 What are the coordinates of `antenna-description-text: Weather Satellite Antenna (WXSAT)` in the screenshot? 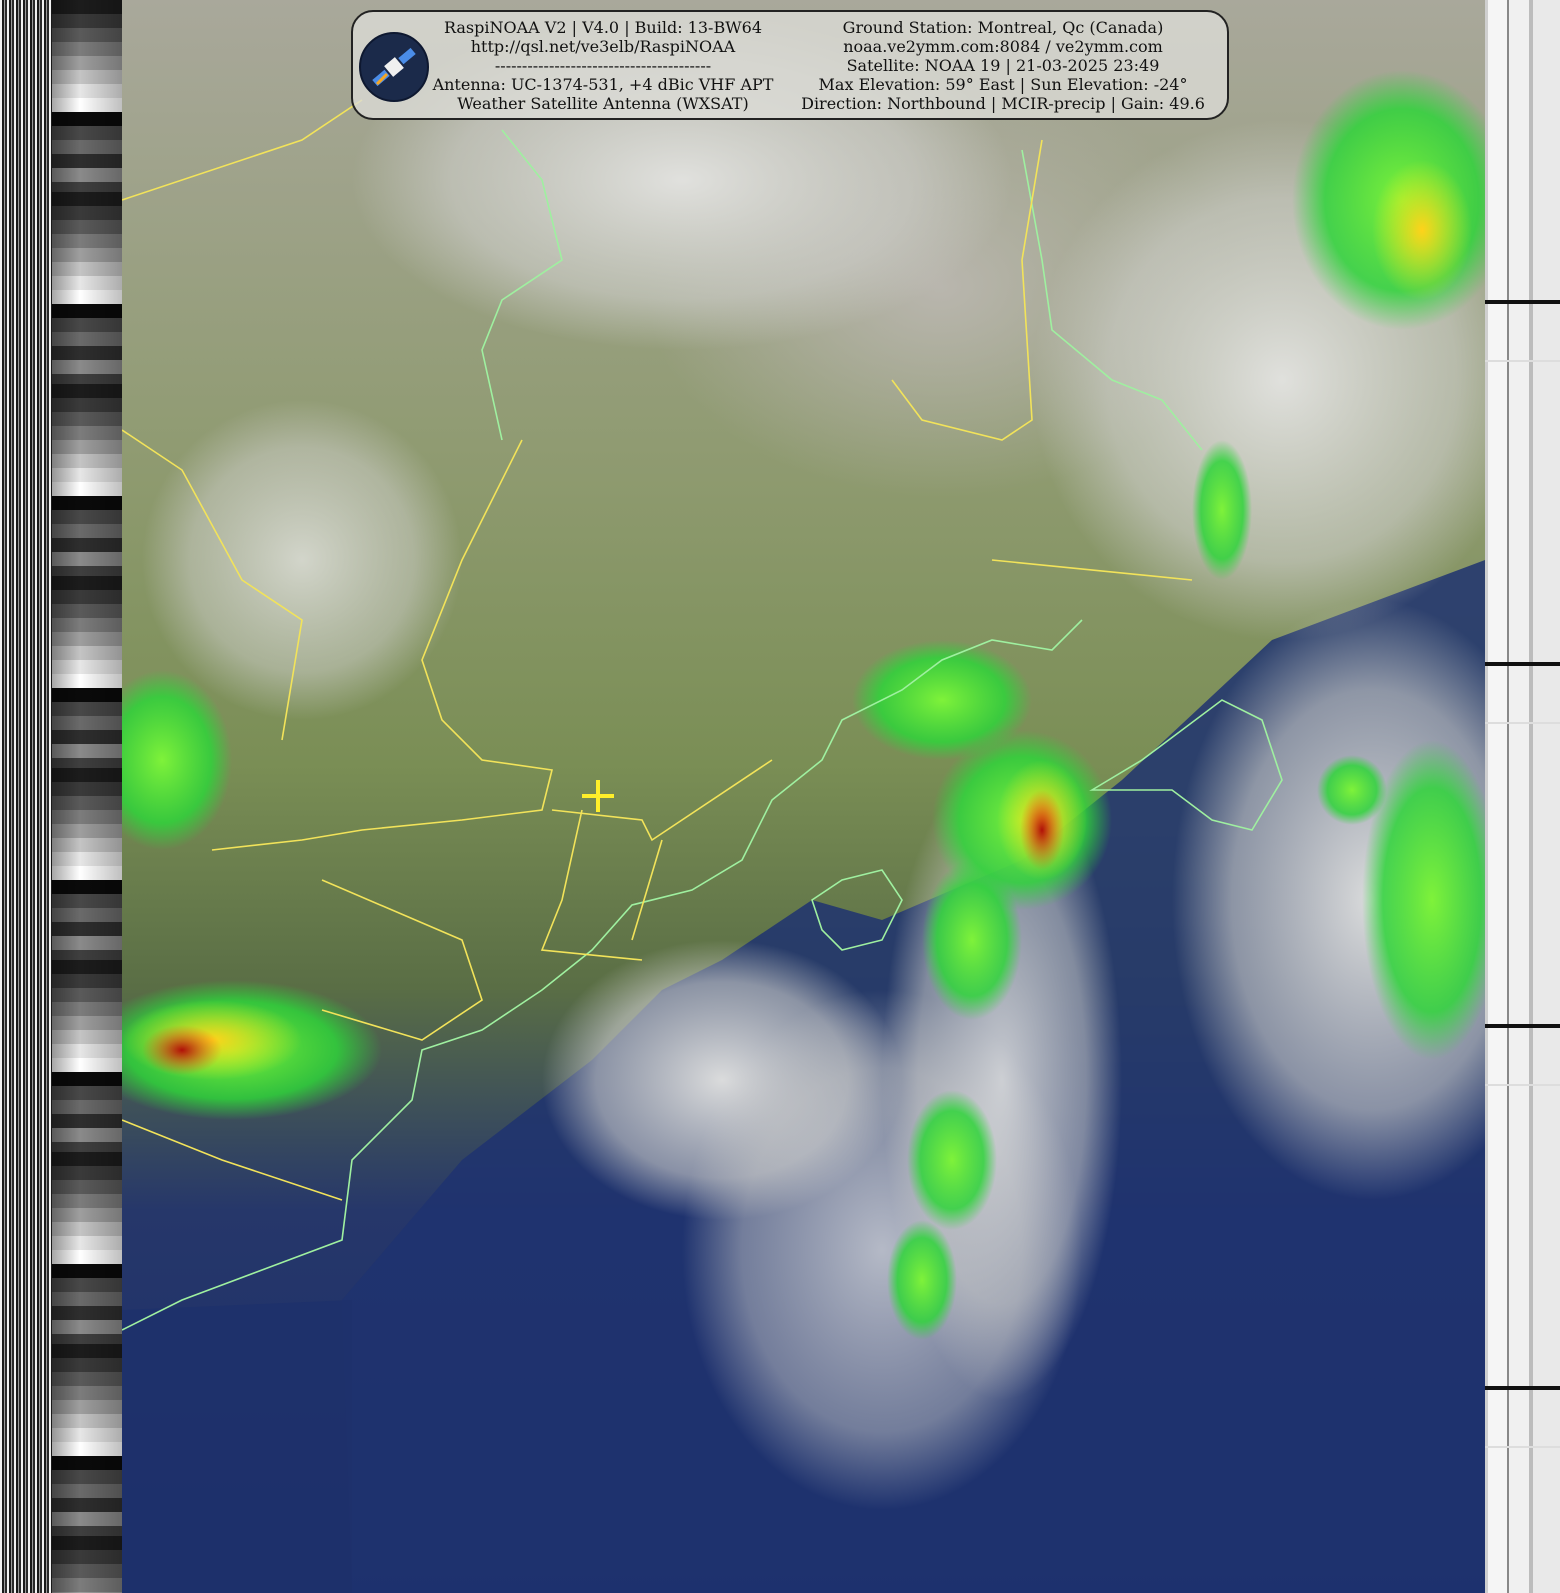 It's located at (603, 103).